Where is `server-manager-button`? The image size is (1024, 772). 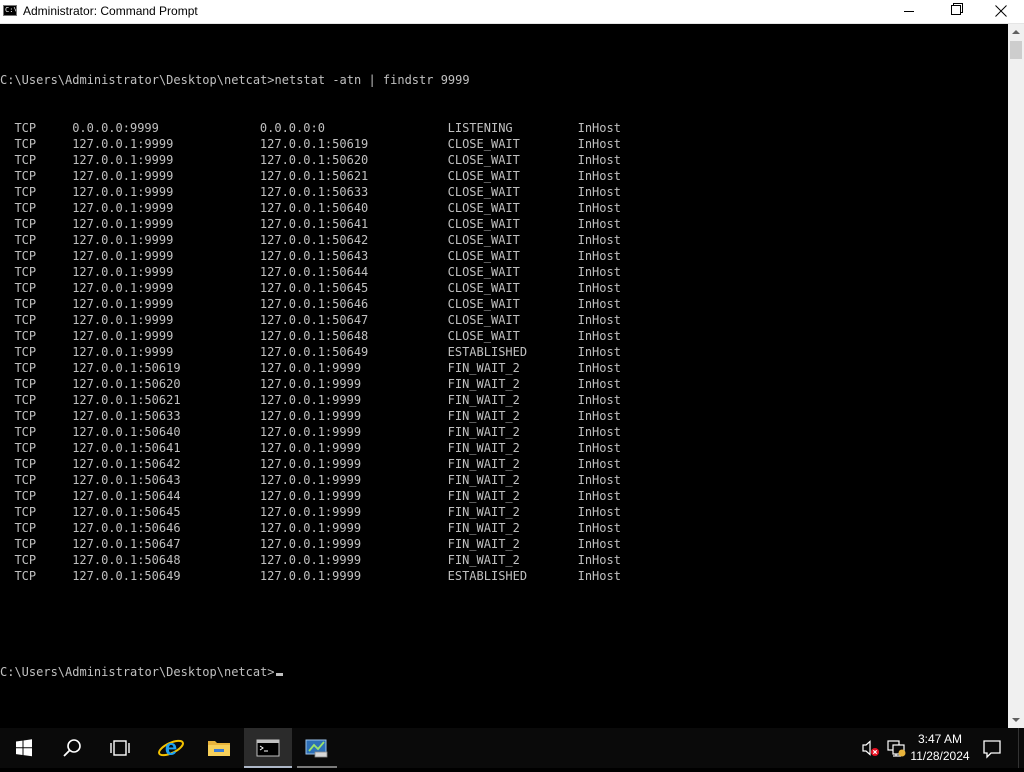 server-manager-button is located at coordinates (317, 748).